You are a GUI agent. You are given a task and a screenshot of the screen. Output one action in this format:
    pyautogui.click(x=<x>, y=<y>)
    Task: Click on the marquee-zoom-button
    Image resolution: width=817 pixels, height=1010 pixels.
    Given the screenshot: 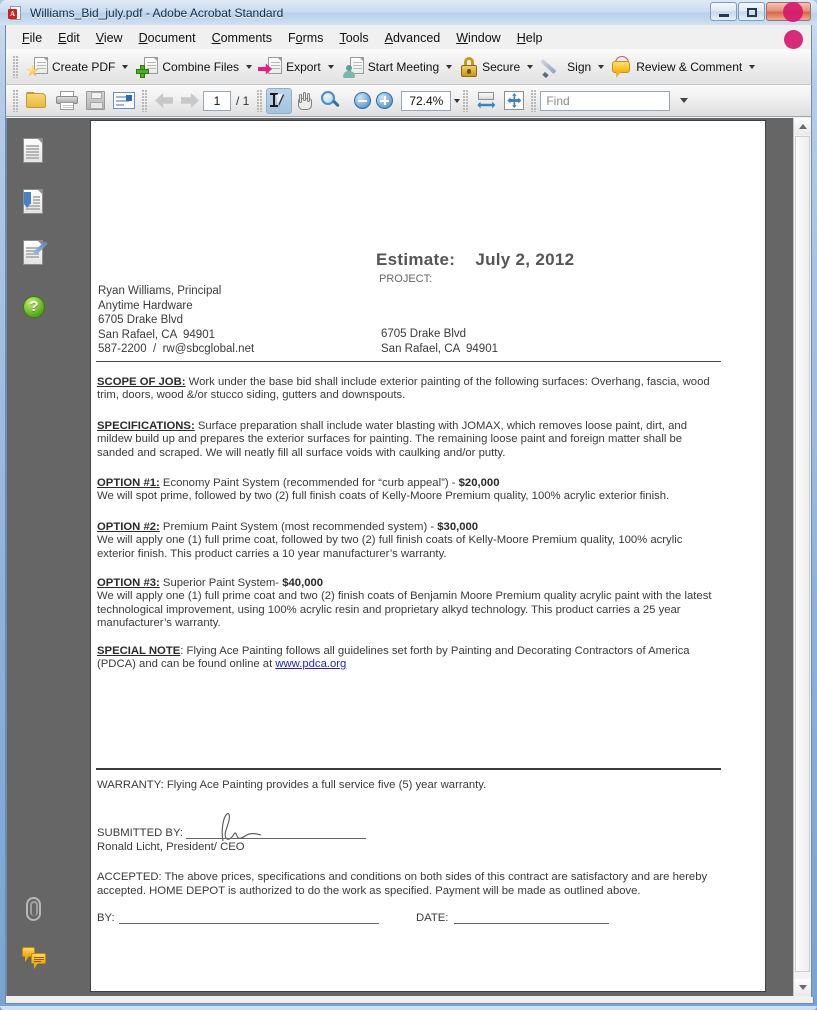 What is the action you would take?
    pyautogui.click(x=331, y=101)
    